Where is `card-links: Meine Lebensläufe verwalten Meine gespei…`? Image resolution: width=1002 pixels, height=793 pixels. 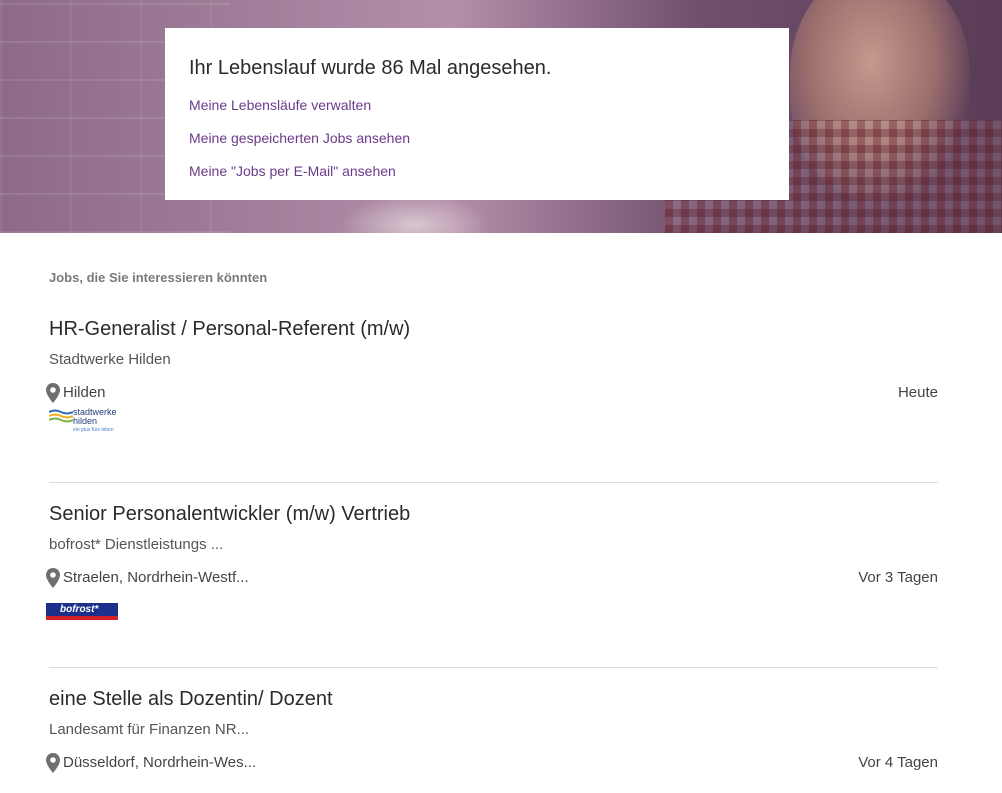 card-links: Meine Lebensläufe verwalten Meine gespei… is located at coordinates (477, 138).